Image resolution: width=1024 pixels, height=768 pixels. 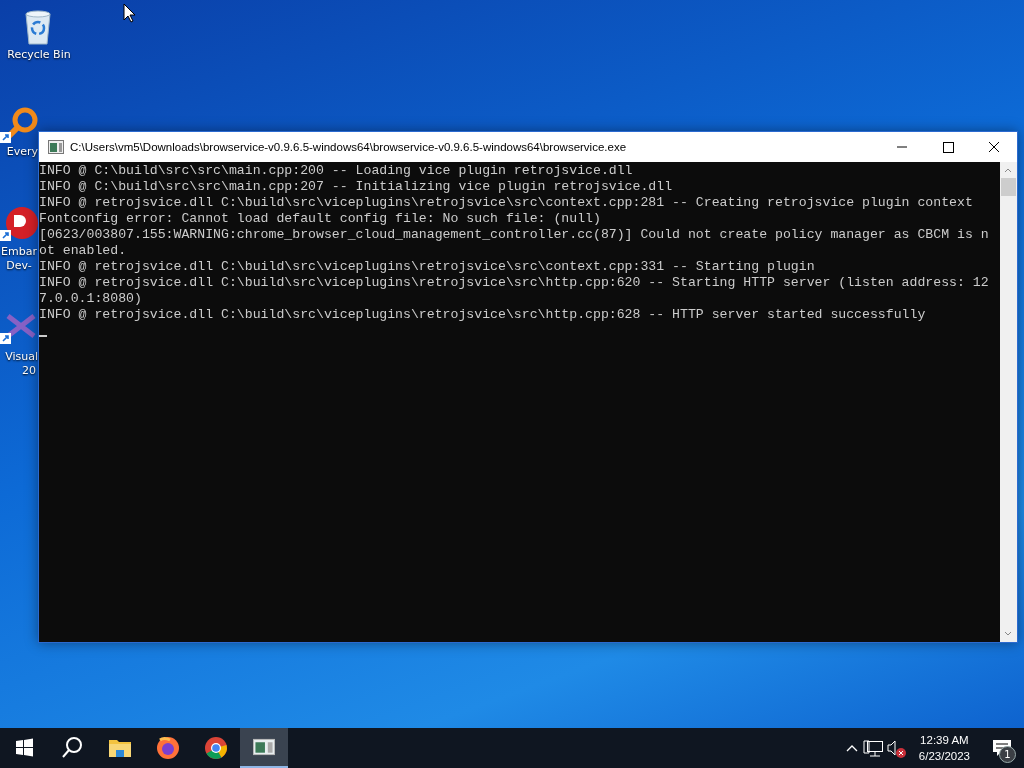 I want to click on icon-label: Embar, so click(x=19, y=252).